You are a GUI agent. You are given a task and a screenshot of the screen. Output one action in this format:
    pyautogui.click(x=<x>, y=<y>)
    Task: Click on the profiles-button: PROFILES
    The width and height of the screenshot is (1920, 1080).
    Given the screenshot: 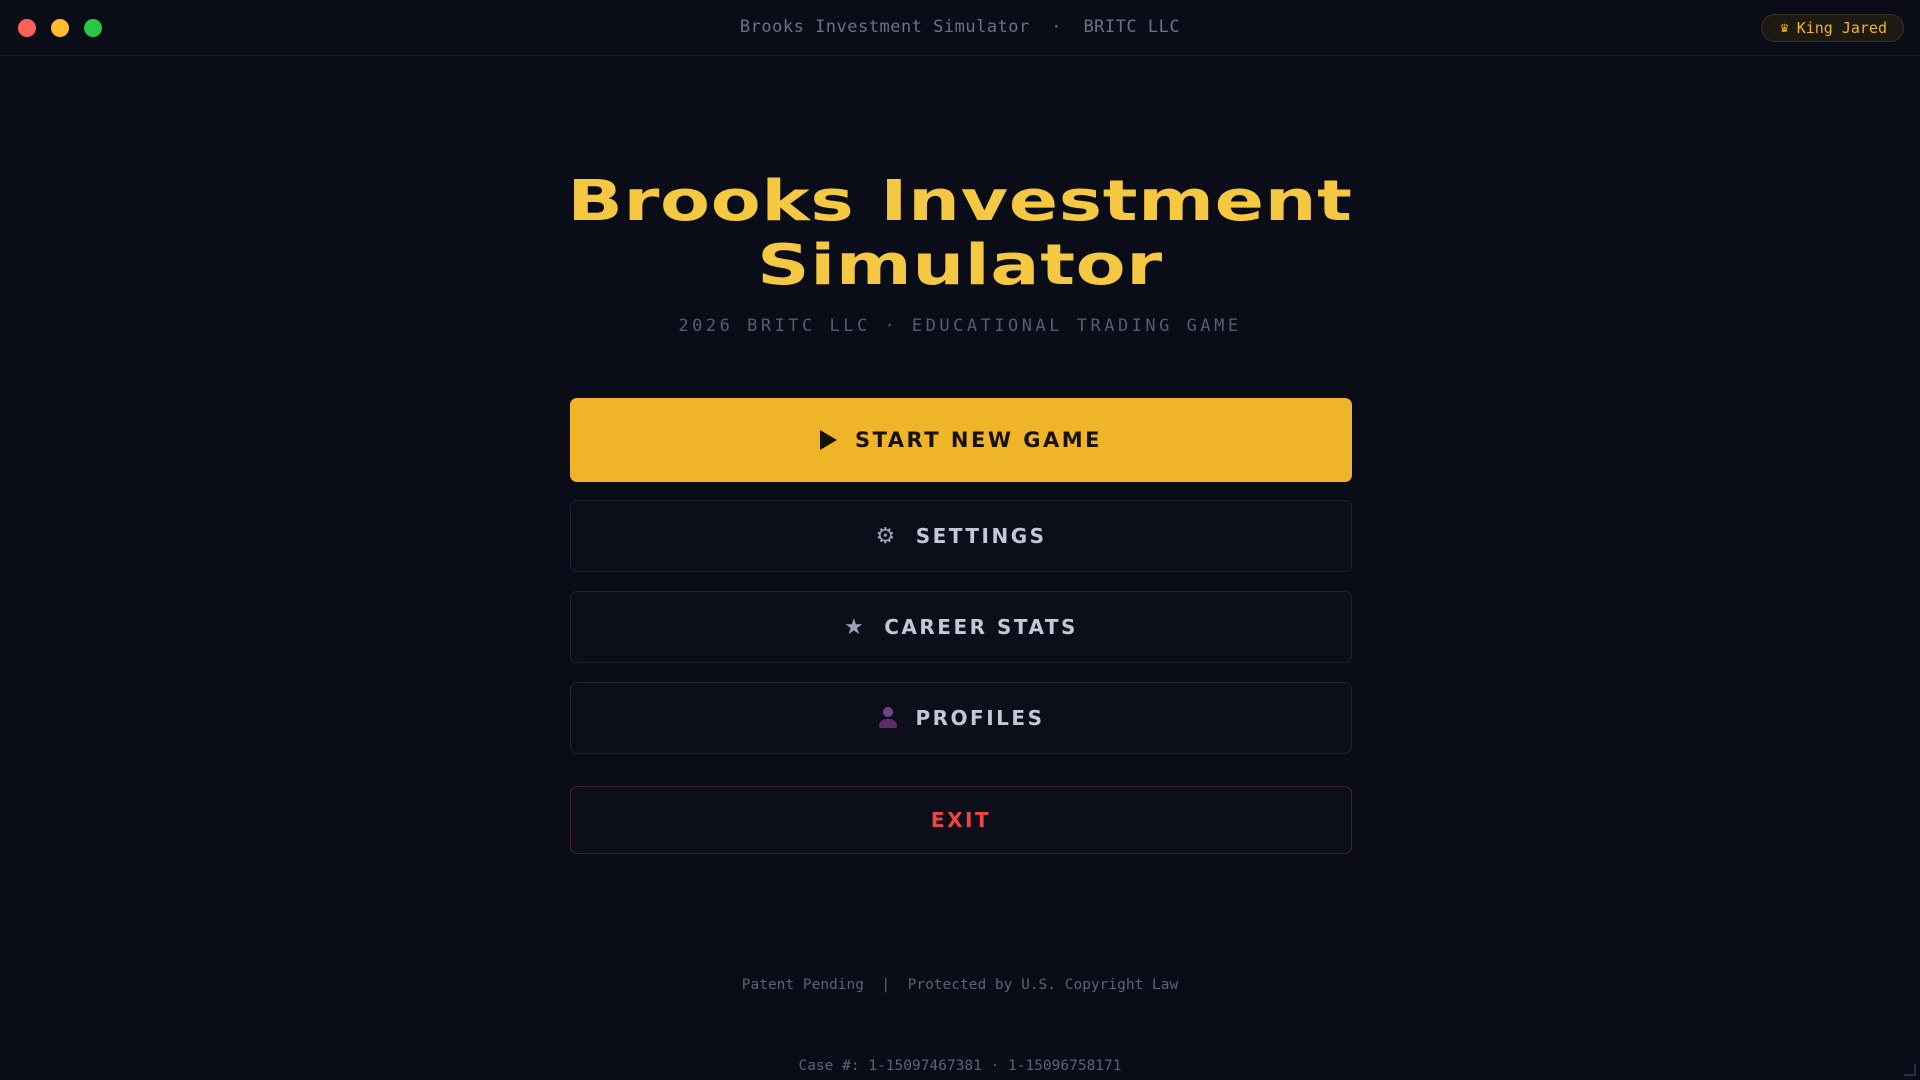 What is the action you would take?
    pyautogui.click(x=961, y=718)
    